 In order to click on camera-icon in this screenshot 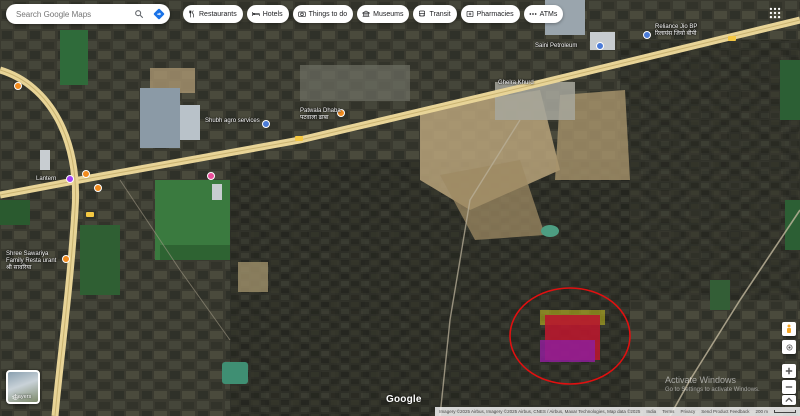, I will do `click(301, 14)`.